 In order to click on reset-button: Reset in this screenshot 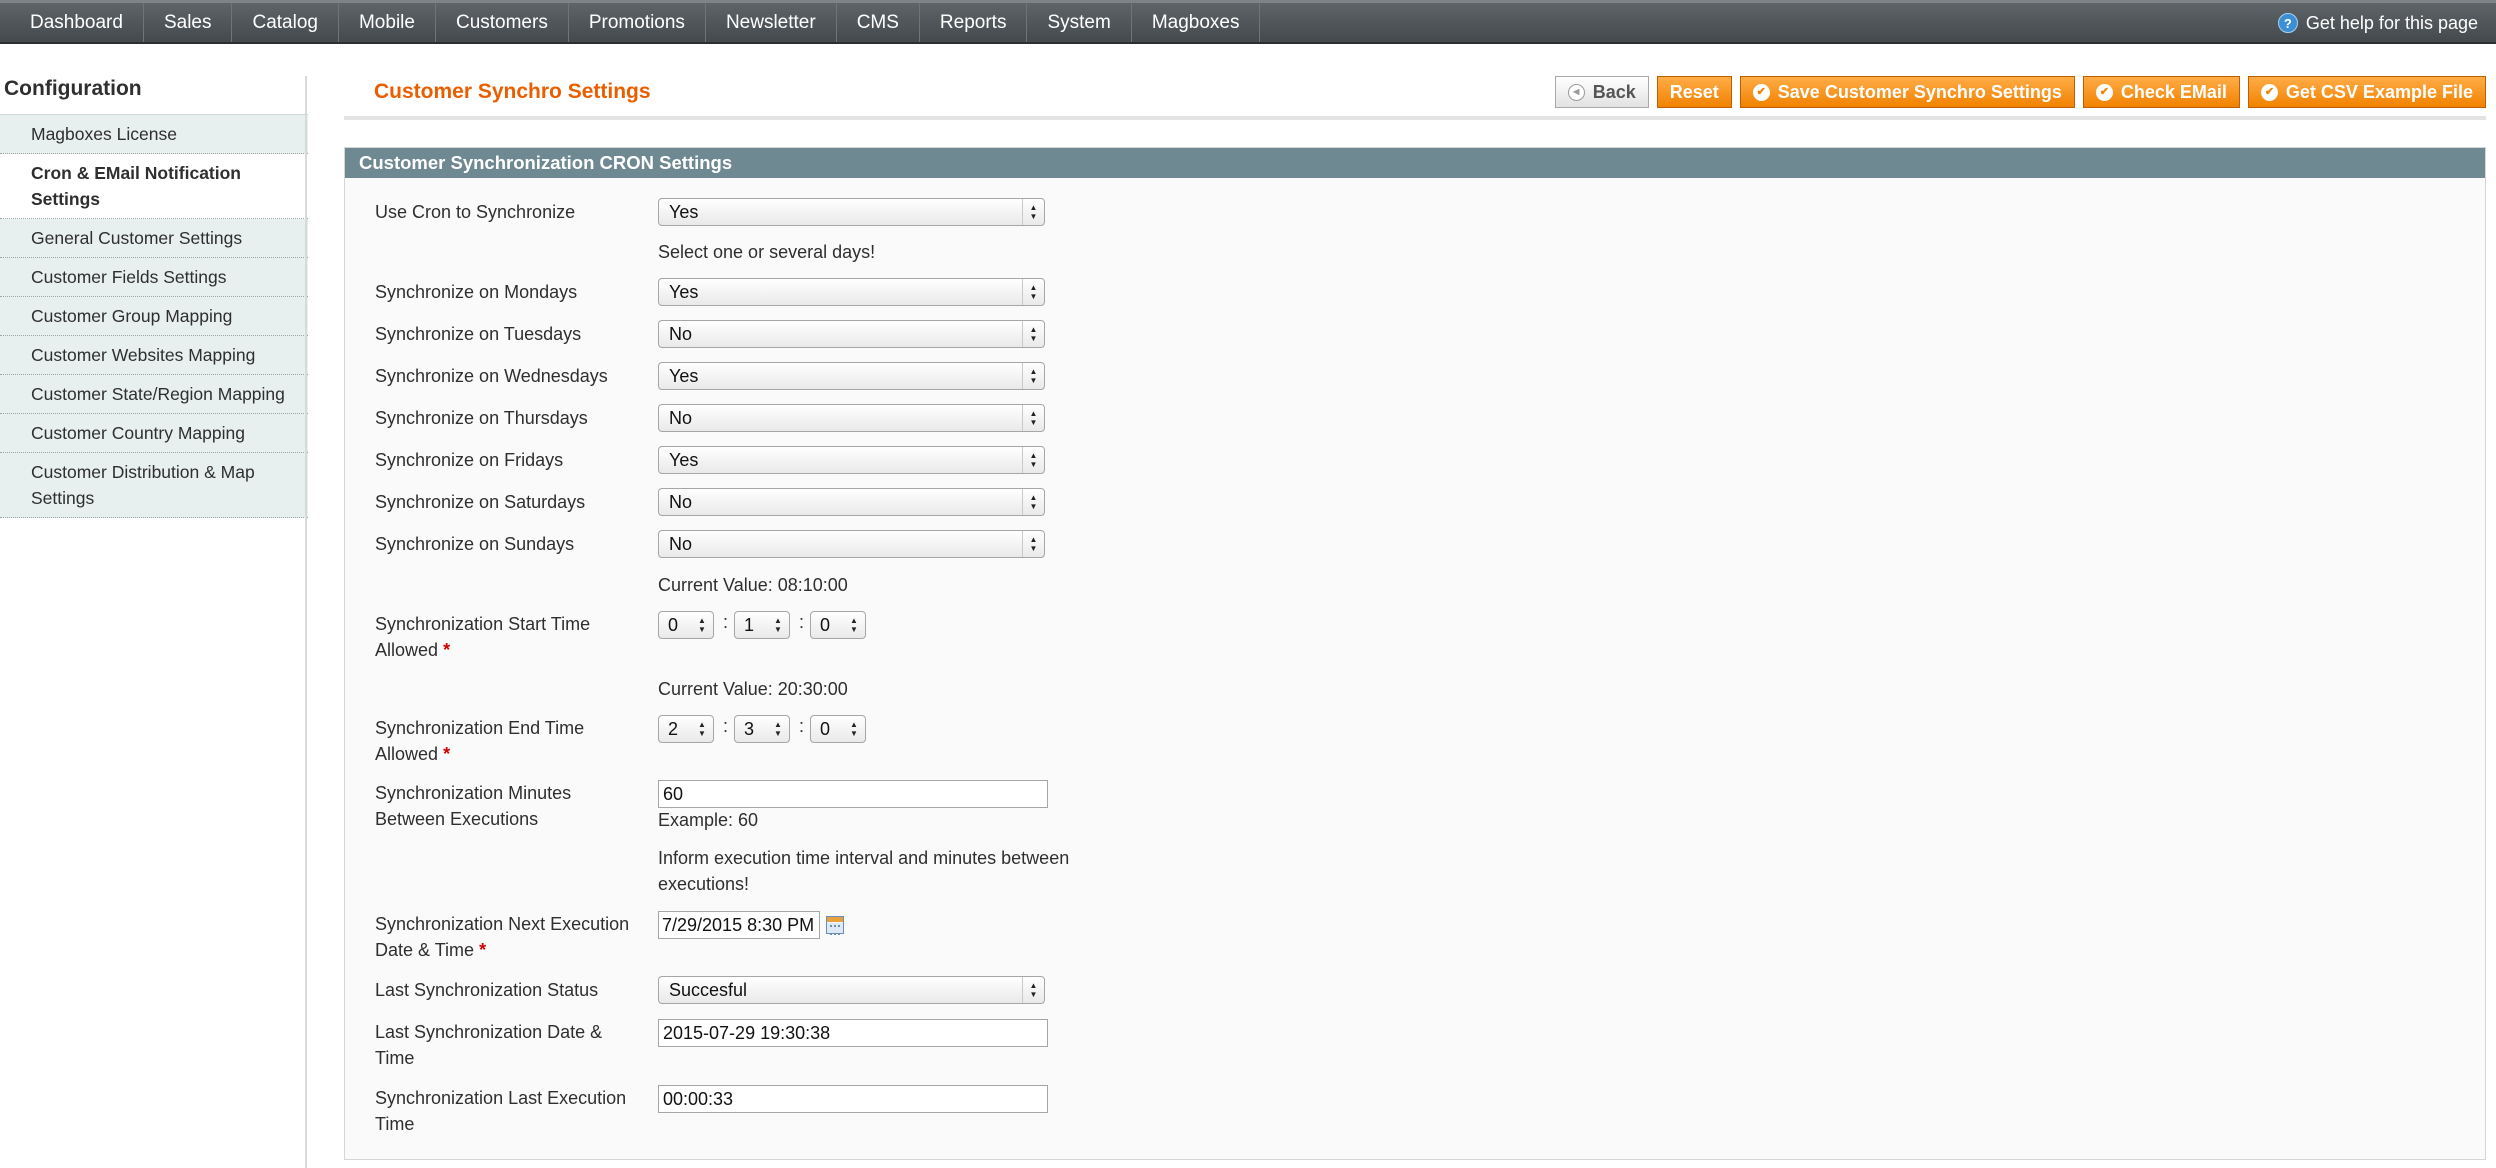, I will do `click(1694, 92)`.